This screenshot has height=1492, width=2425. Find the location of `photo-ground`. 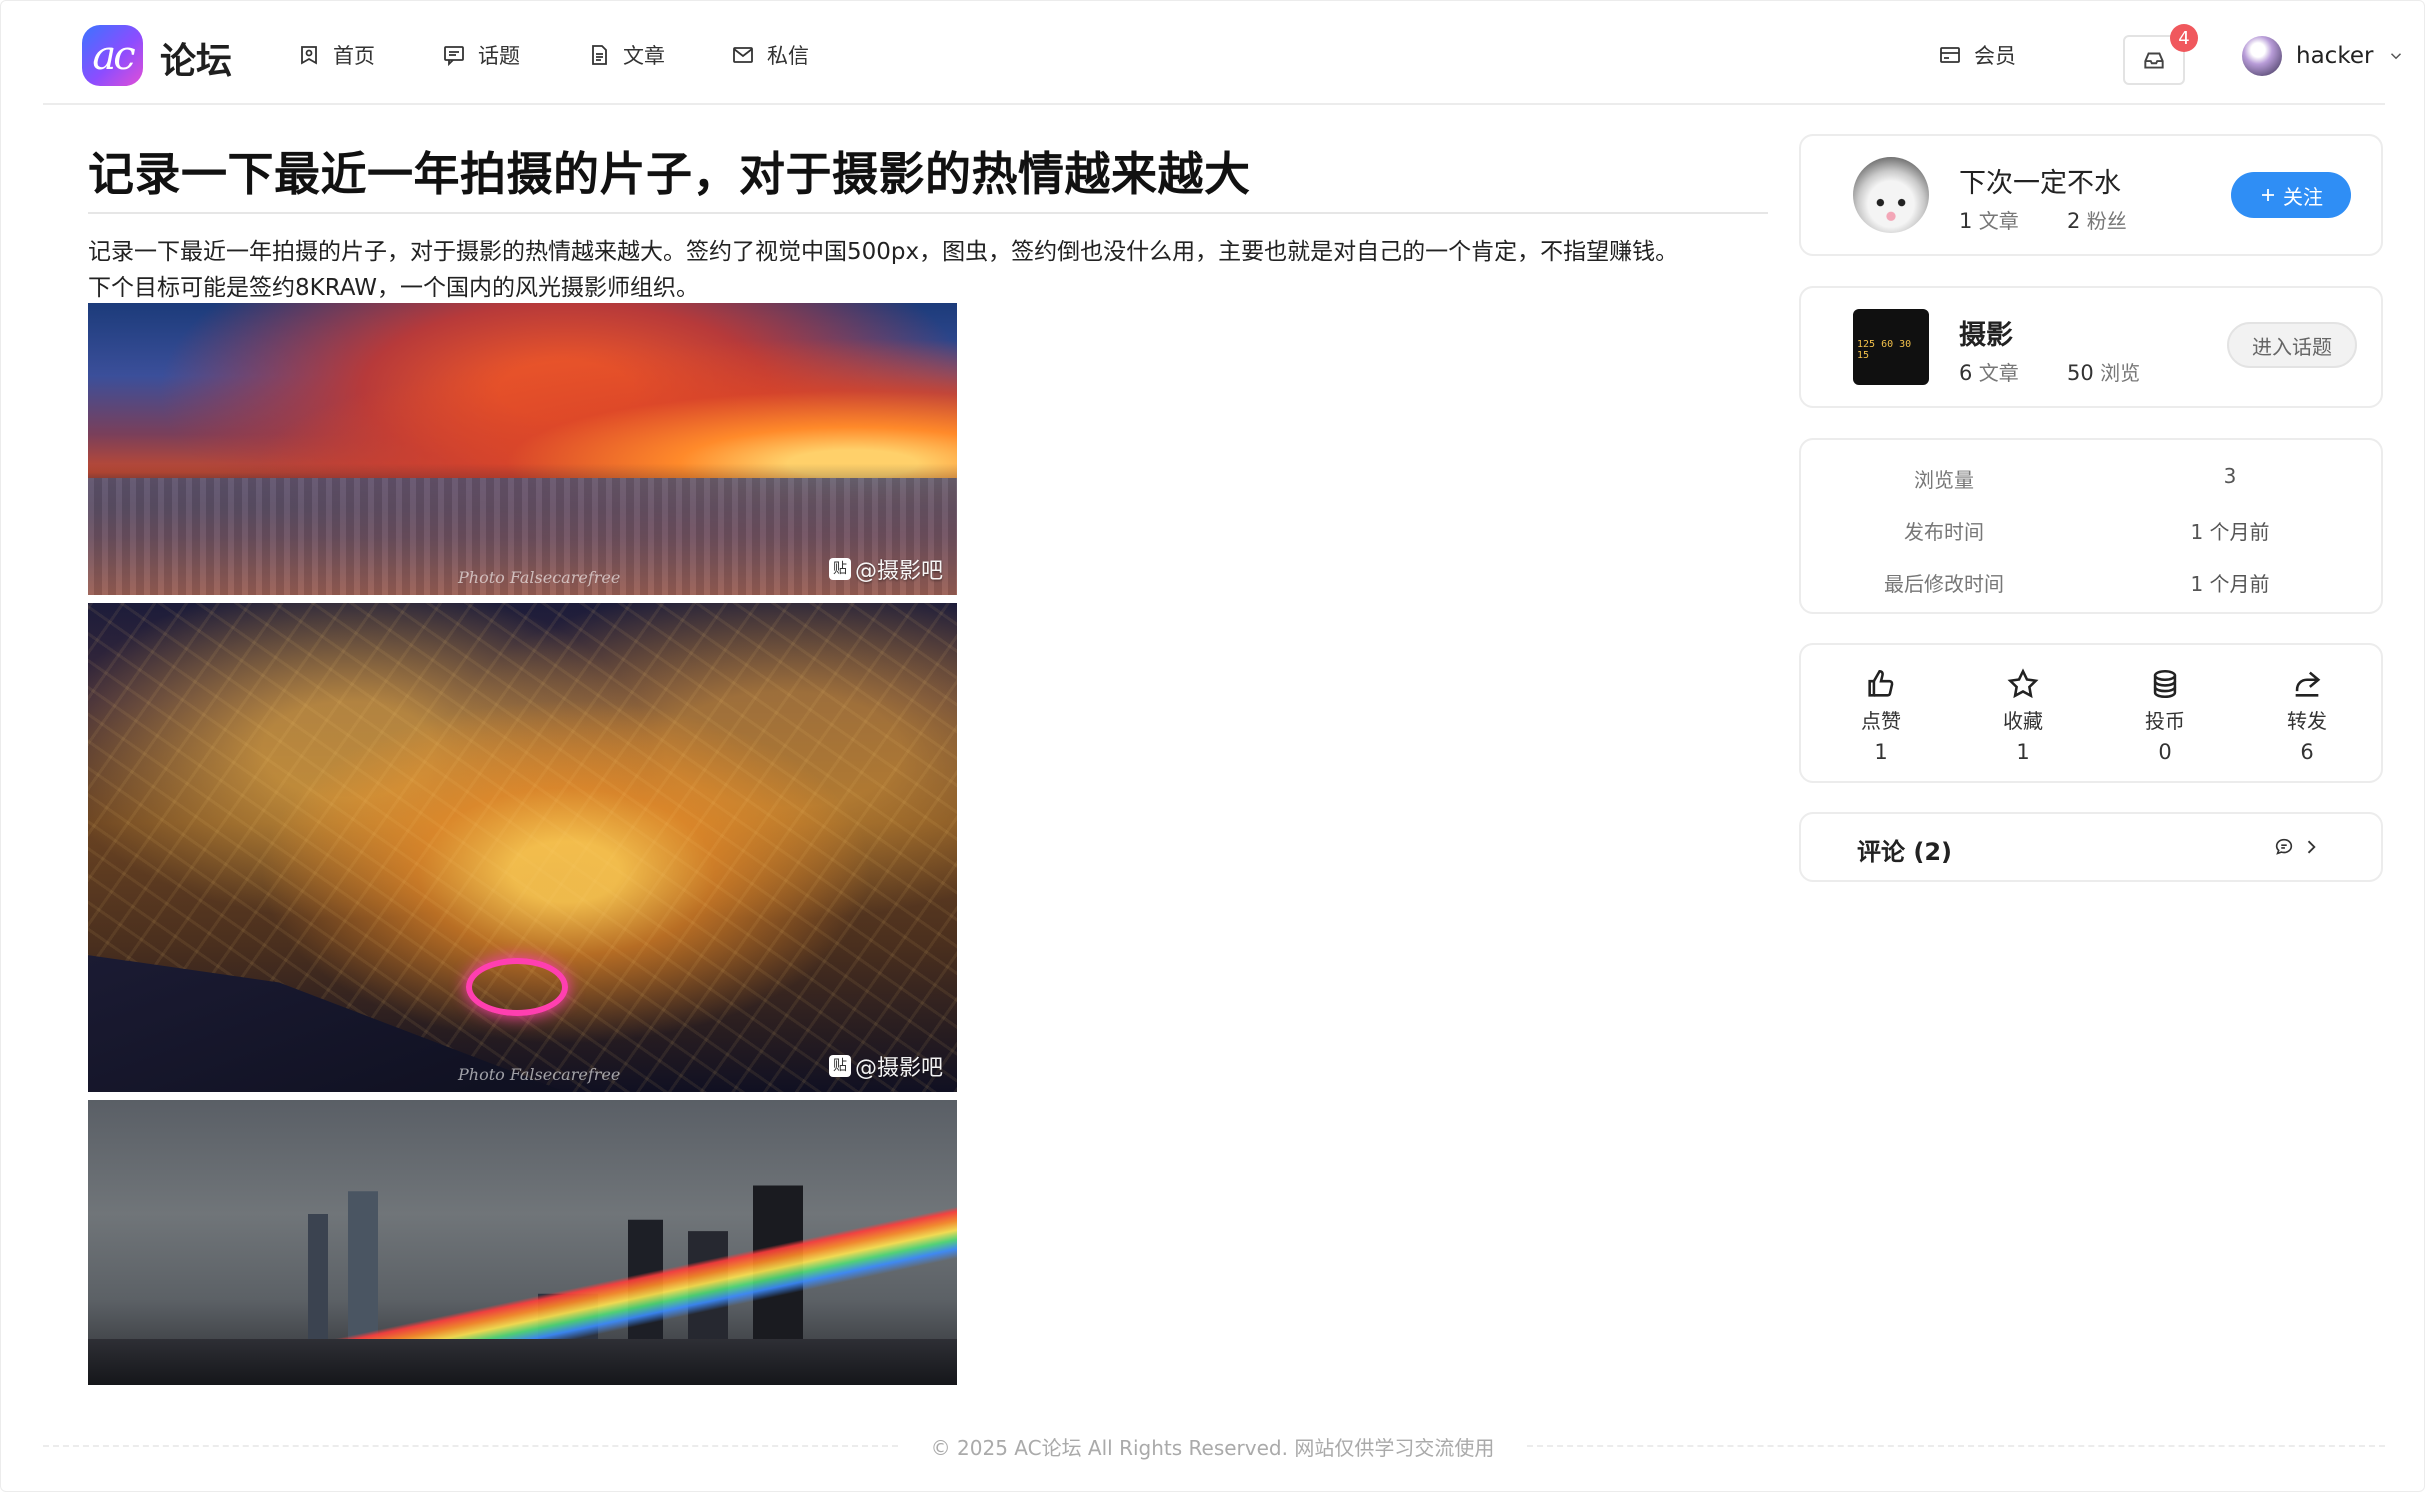

photo-ground is located at coordinates (522, 1362).